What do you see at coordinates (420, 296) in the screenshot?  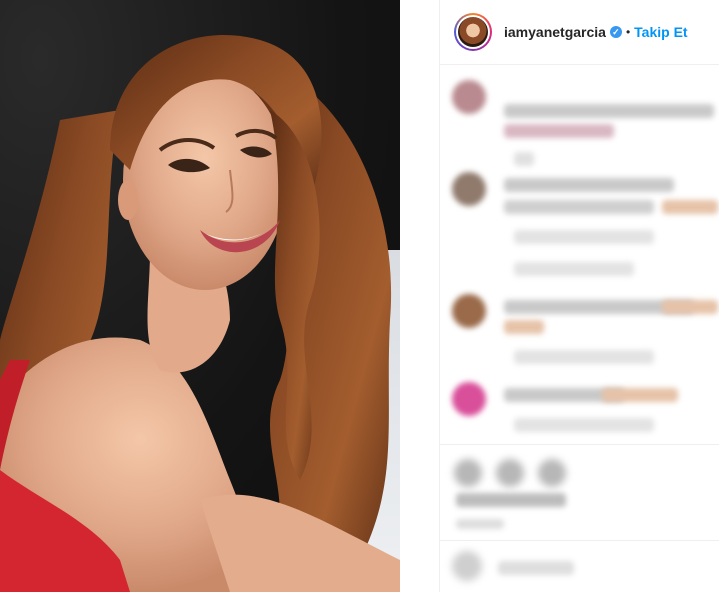 I see `panel-gap` at bounding box center [420, 296].